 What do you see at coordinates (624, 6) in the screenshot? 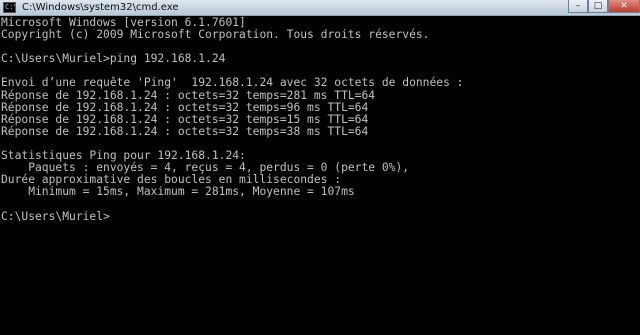
I see `close-button: ✕` at bounding box center [624, 6].